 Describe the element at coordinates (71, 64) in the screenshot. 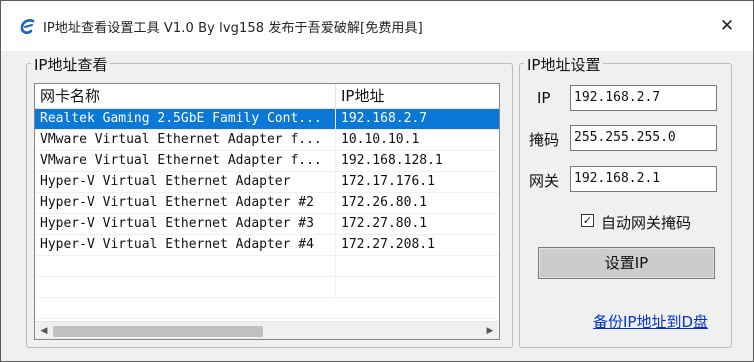

I see `ip-view-title: IP地址查看` at that location.